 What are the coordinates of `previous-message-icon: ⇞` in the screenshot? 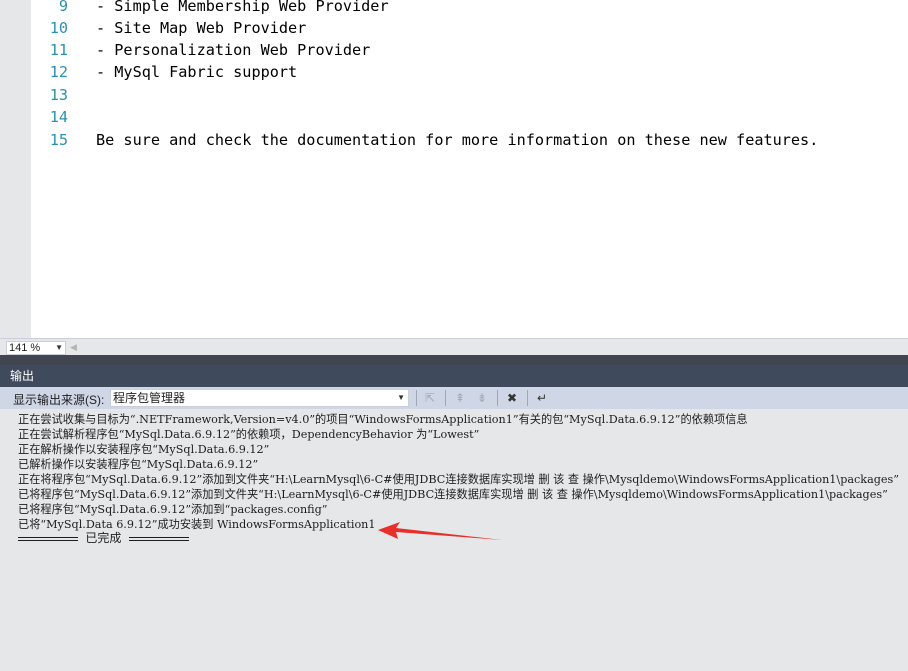 It's located at (460, 398).